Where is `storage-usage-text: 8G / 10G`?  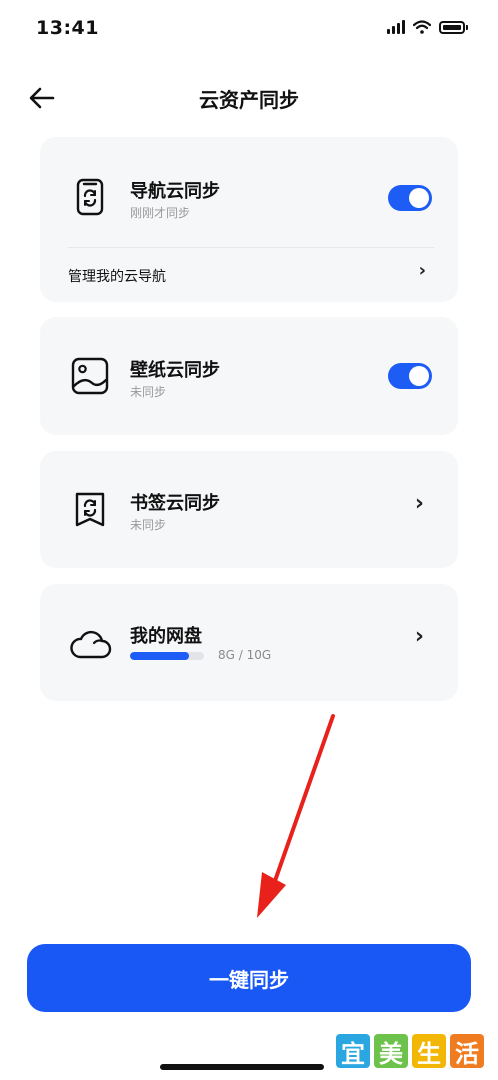
storage-usage-text: 8G / 10G is located at coordinates (245, 655).